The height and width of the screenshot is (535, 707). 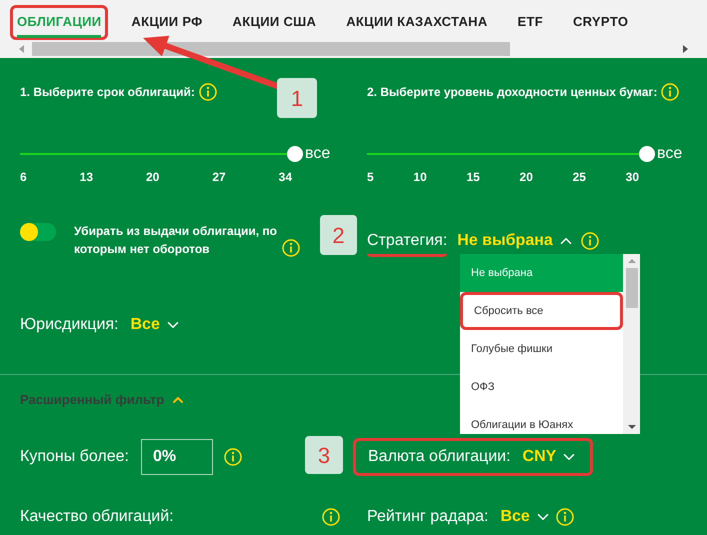 I want to click on coupons-input: 0%, so click(x=176, y=457).